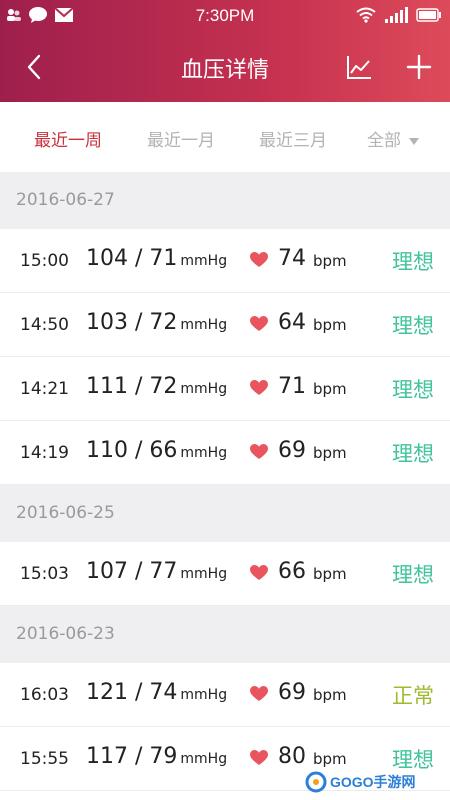 Image resolution: width=450 pixels, height=800 pixels. I want to click on navigation-bar: 血压详情, so click(225, 67).